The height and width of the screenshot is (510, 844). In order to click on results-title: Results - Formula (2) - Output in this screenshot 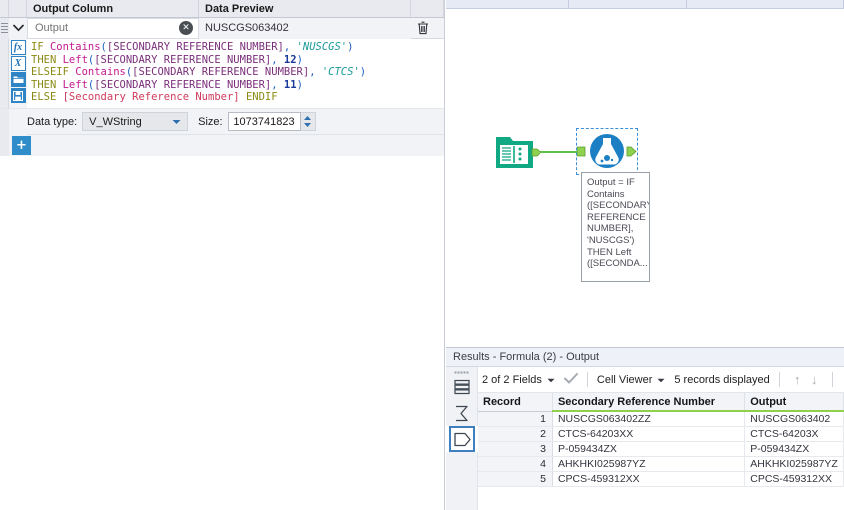, I will do `click(645, 357)`.